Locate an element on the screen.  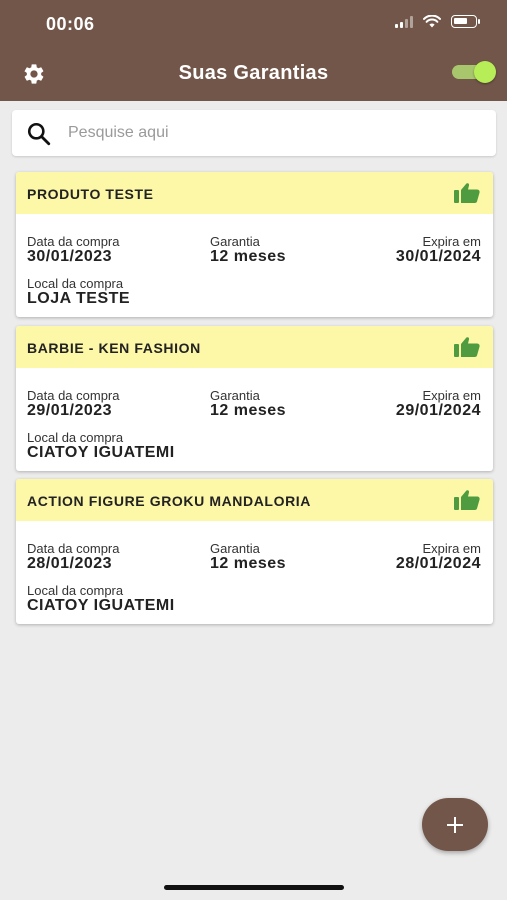
search-icon is located at coordinates (39, 134).